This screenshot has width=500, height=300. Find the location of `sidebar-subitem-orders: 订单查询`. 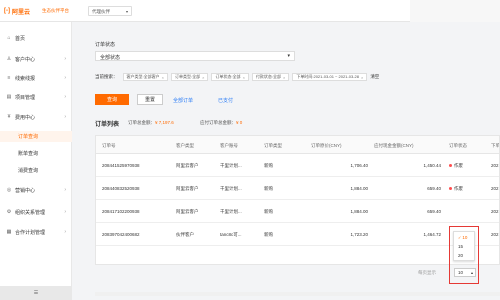

sidebar-subitem-orders: 订单查询 is located at coordinates (36, 136).